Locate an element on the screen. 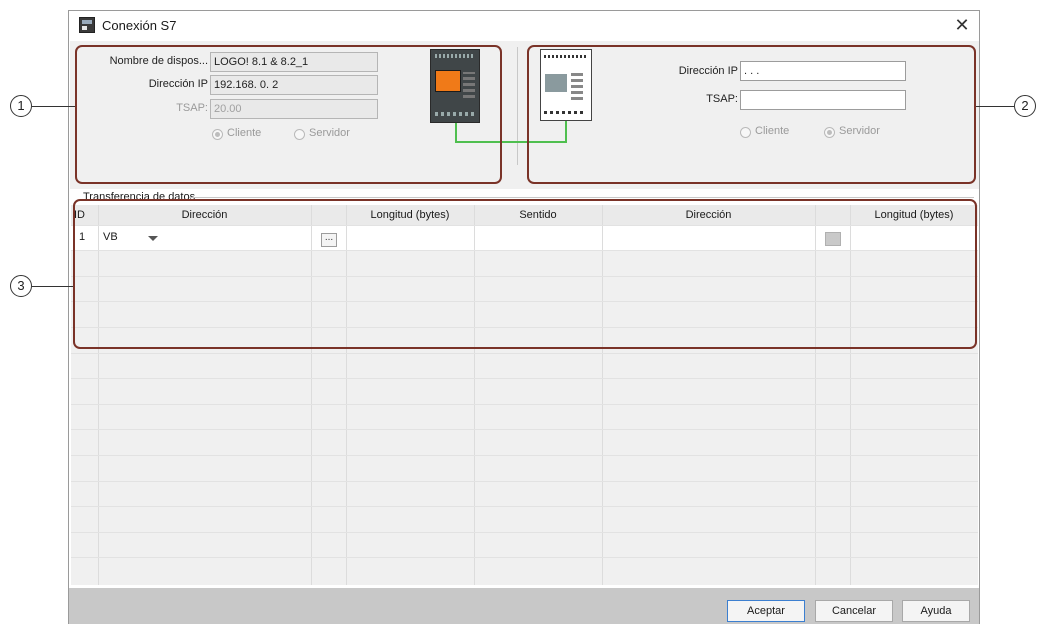  window-title: Conexión S7 is located at coordinates (139, 25).